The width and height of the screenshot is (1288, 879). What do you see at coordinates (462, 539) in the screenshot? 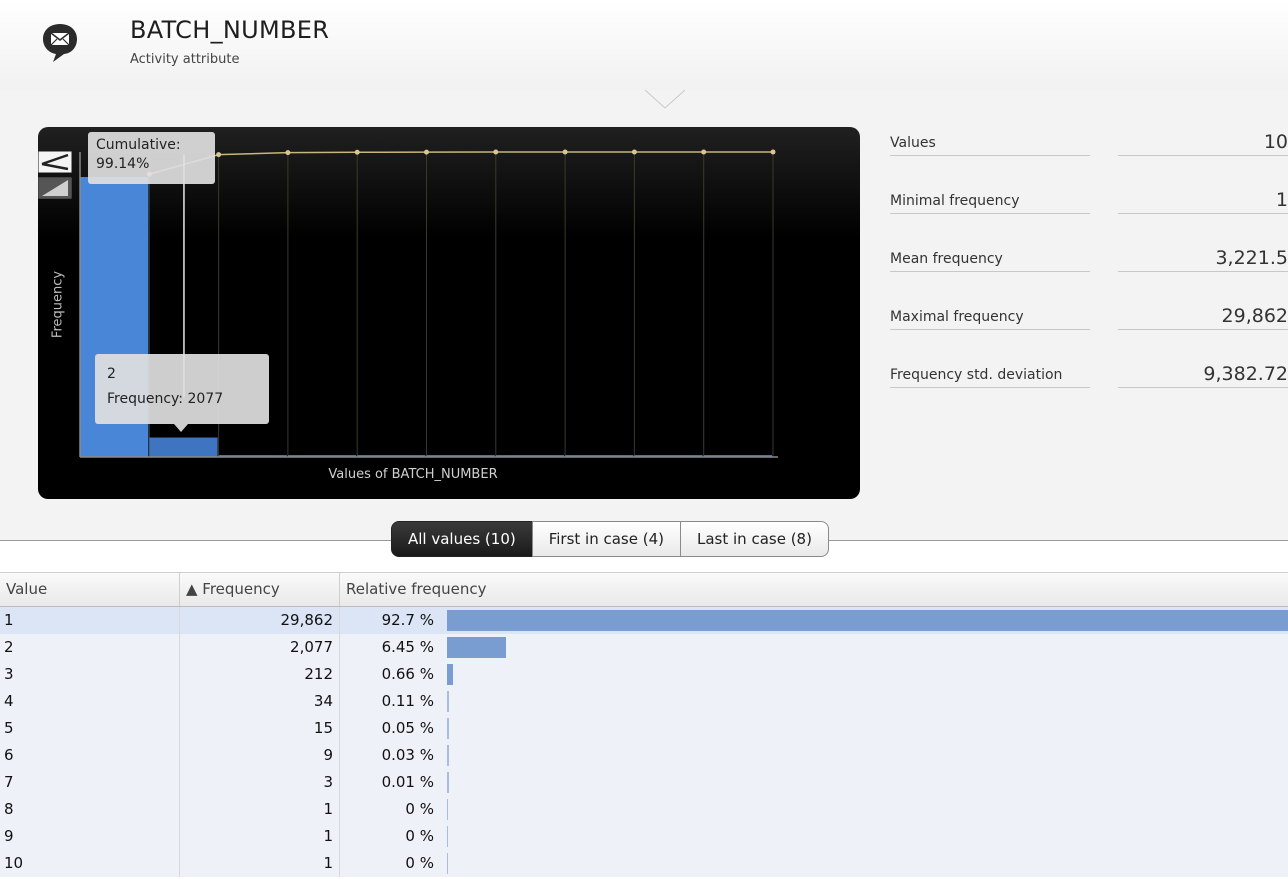
I see `tab-all-values: All values (10)` at bounding box center [462, 539].